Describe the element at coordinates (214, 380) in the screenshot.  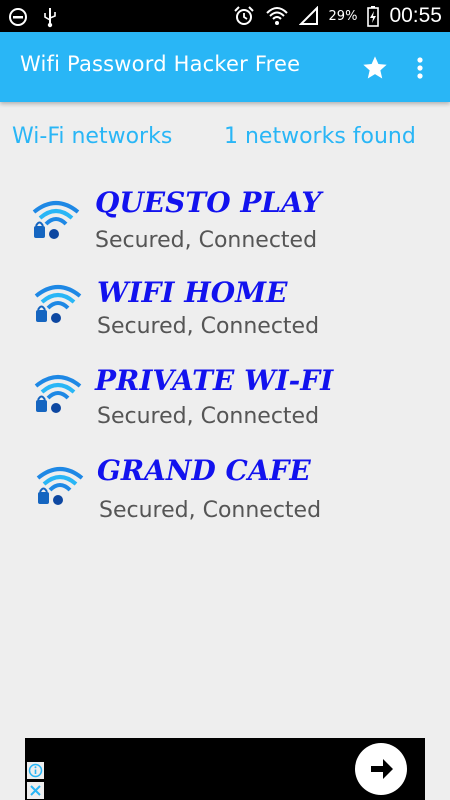
I see `network-name: PRIVATE WI-FI` at that location.